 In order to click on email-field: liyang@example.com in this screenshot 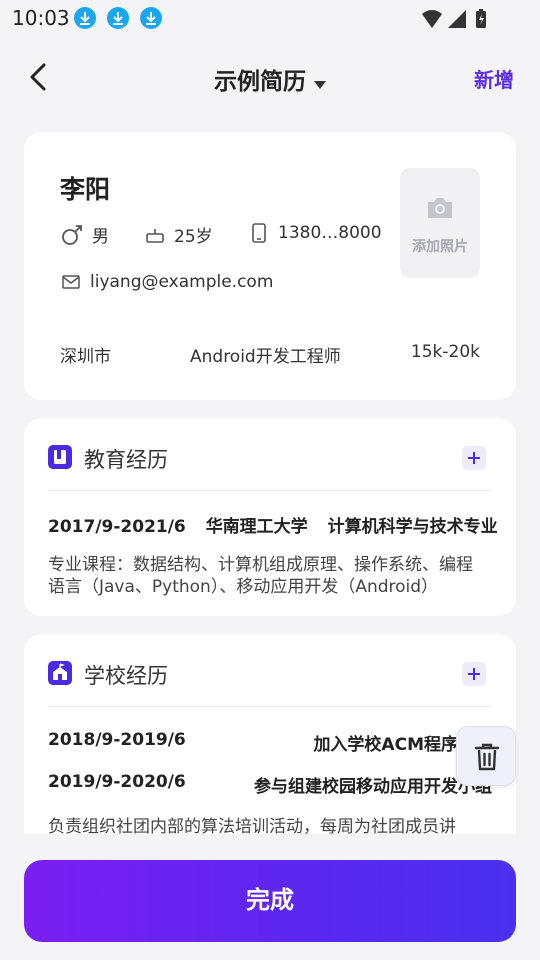, I will do `click(167, 282)`.